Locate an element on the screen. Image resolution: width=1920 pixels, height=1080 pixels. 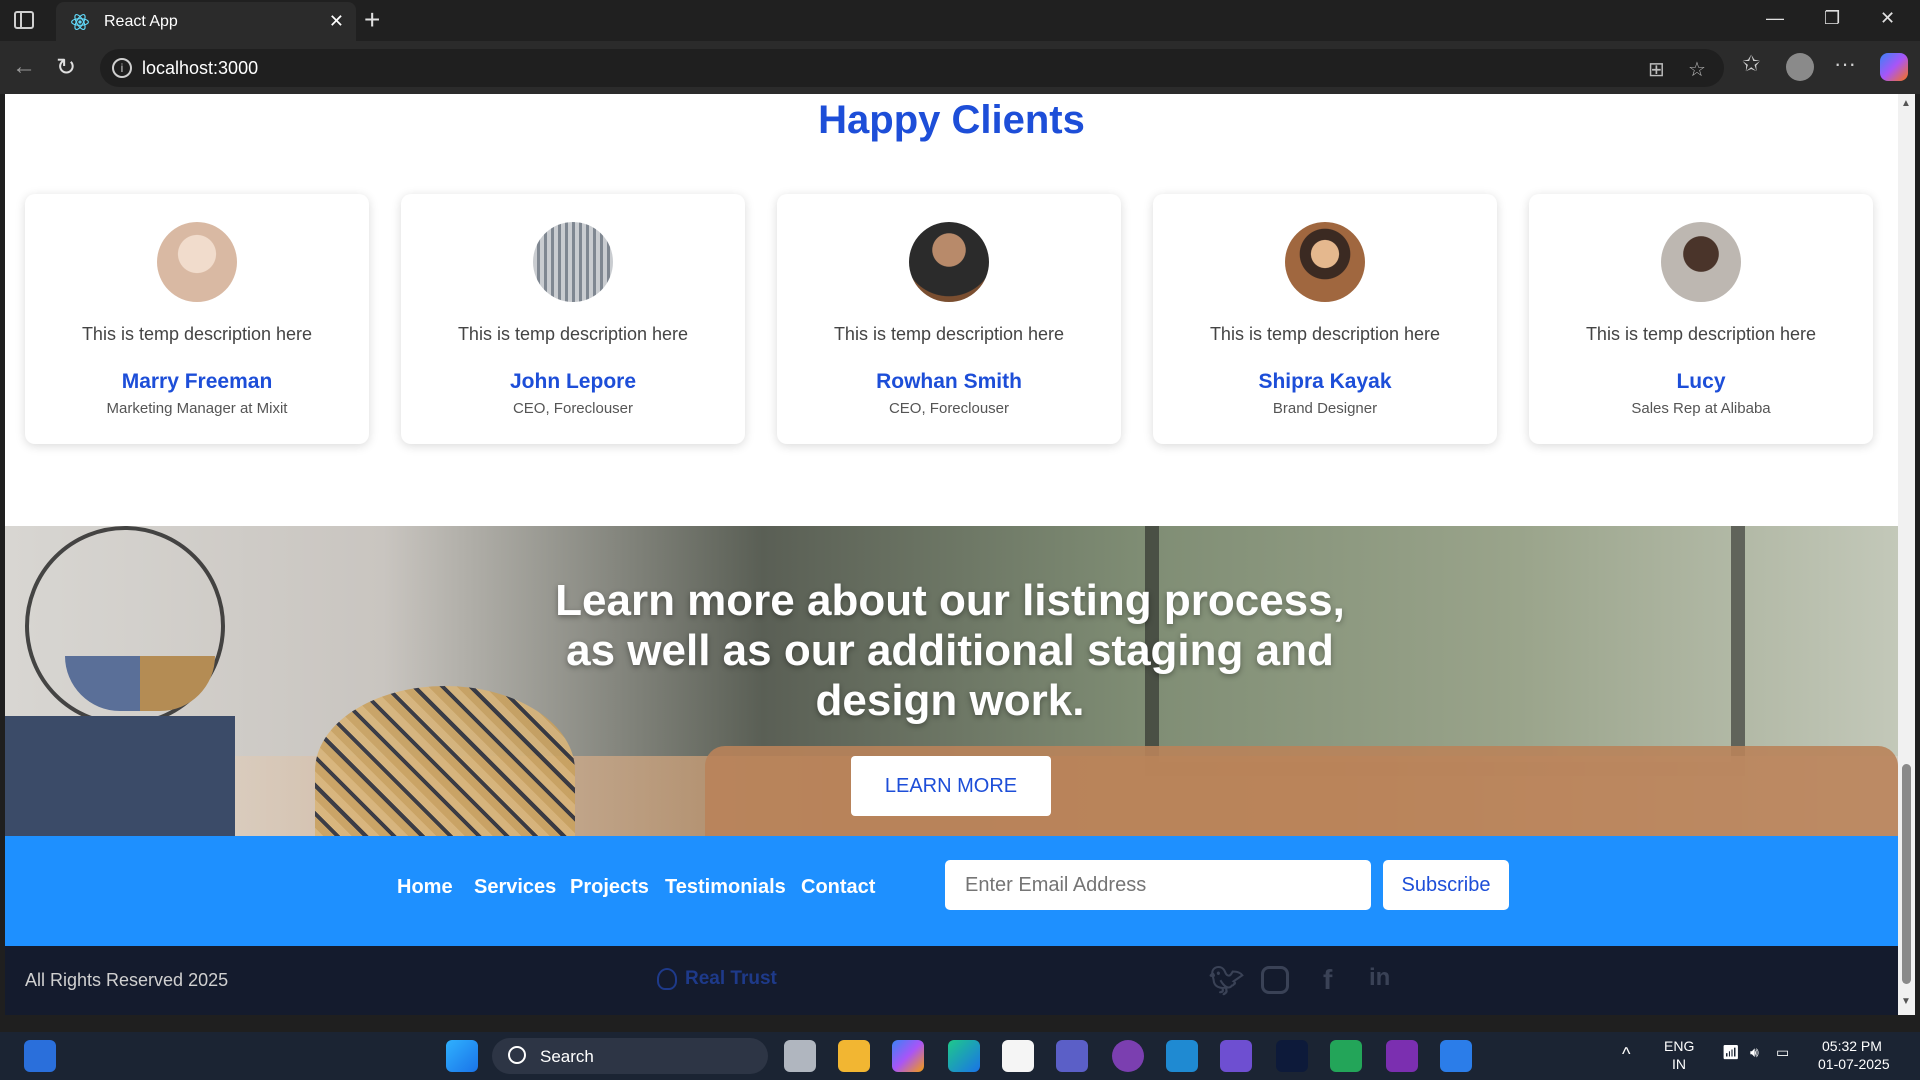
address-bar-row: ← ↻ i localhost:3000 ⊞ ☆ ✩ ··· is located at coordinates (960, 67).